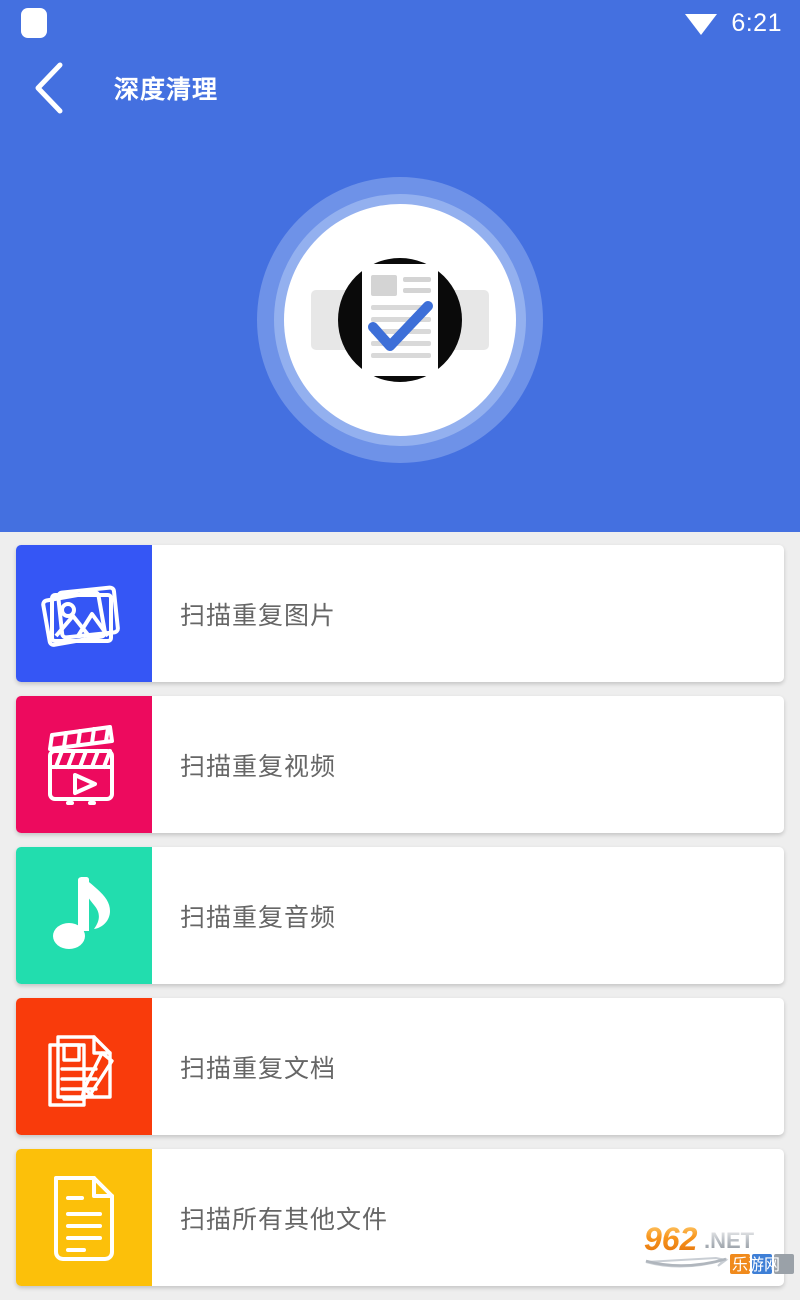  I want to click on file-lines-icon, so click(84, 1218).